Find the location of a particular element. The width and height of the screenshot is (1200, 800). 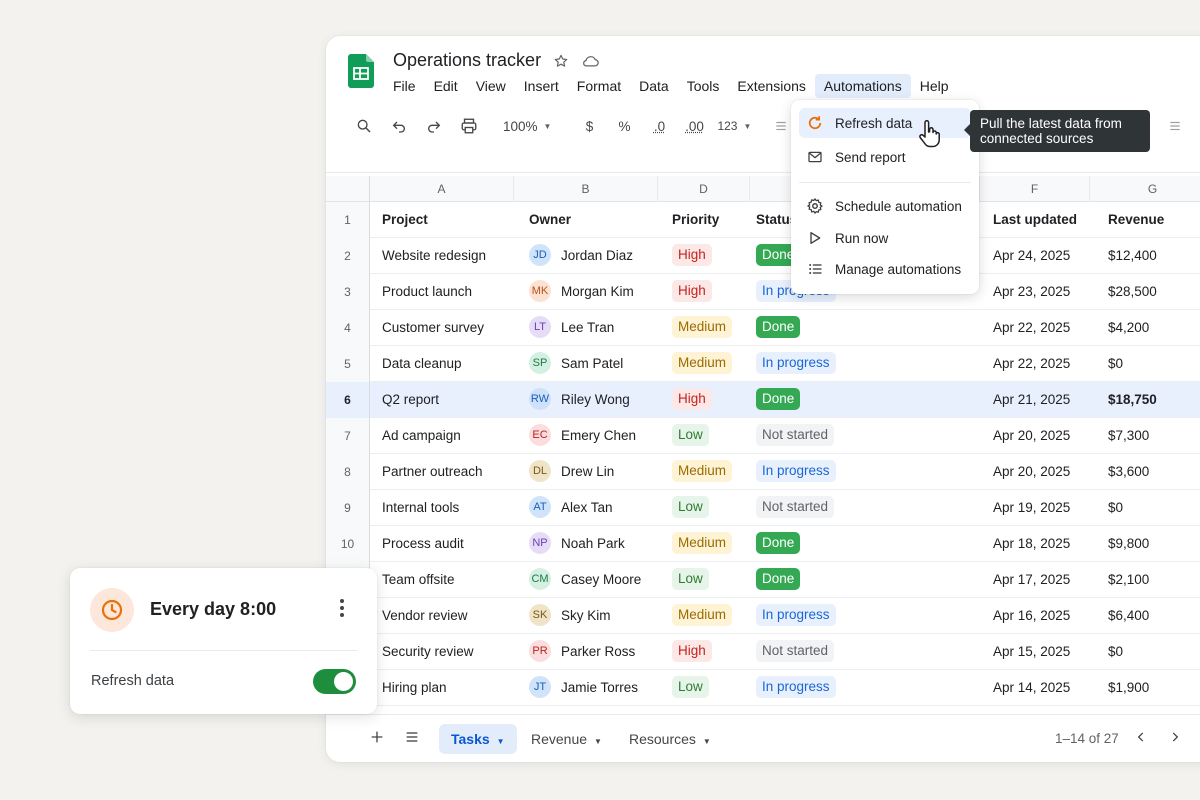

column-header-g: G is located at coordinates (1145, 189).